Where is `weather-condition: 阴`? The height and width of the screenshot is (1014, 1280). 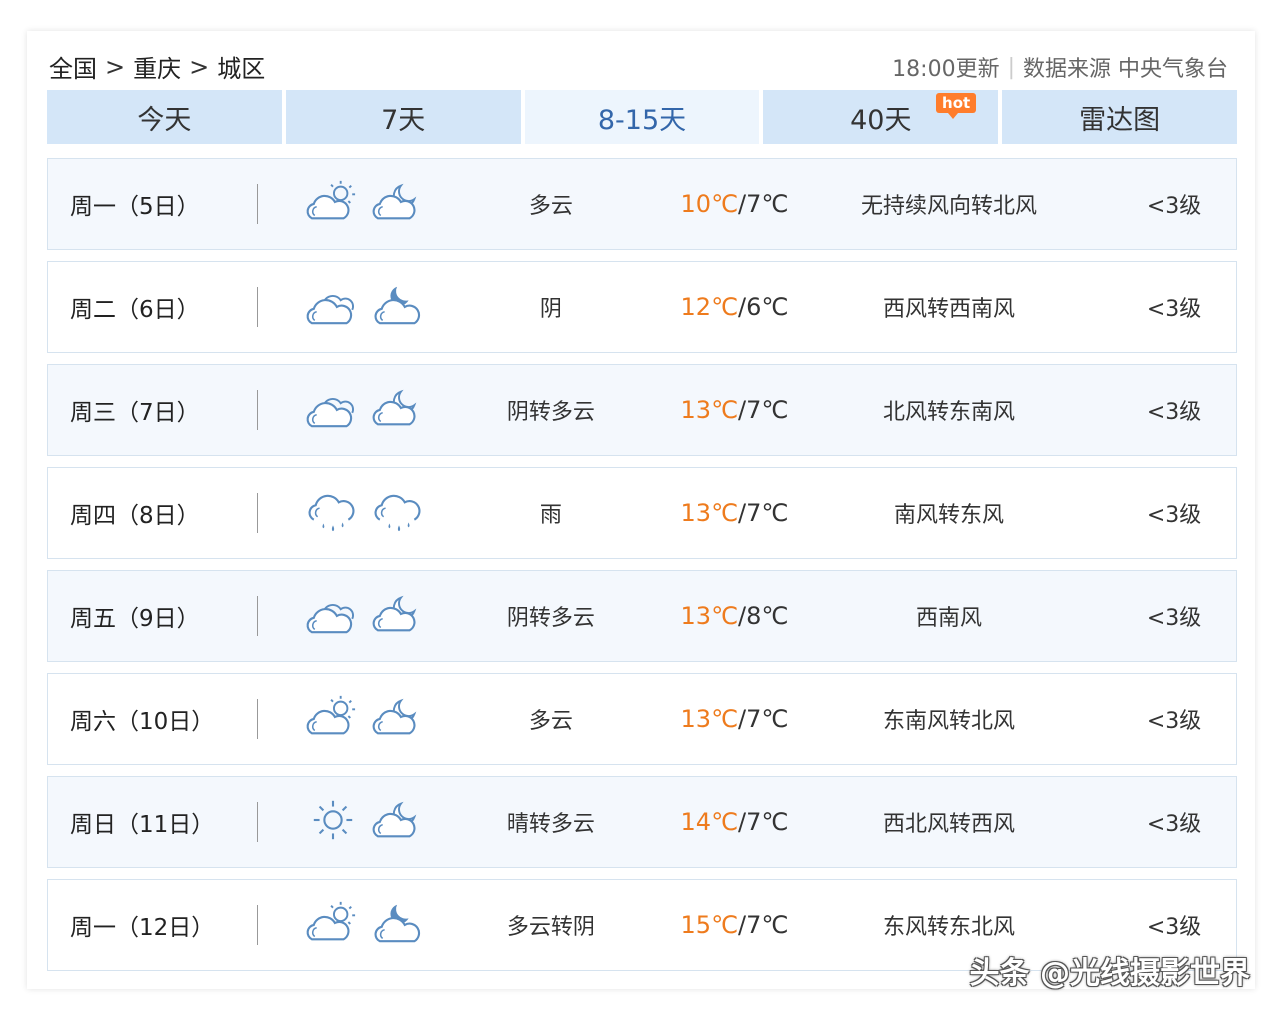
weather-condition: 阴 is located at coordinates (550, 309).